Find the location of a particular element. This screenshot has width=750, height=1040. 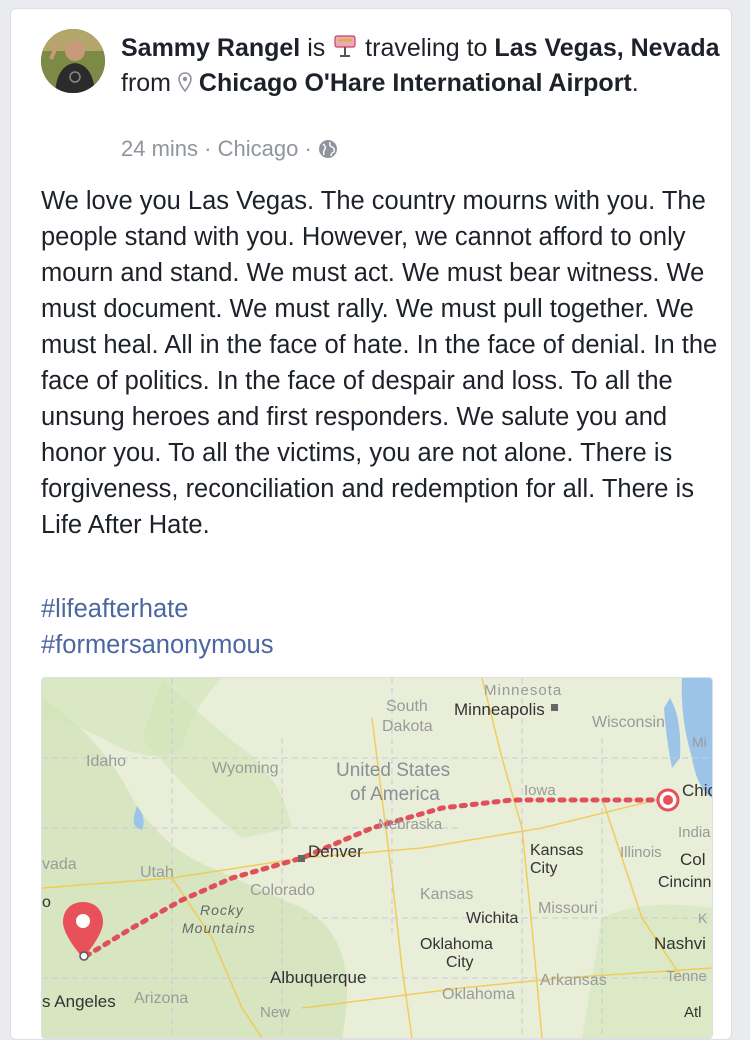

map-label: Arkansas is located at coordinates (573, 980).